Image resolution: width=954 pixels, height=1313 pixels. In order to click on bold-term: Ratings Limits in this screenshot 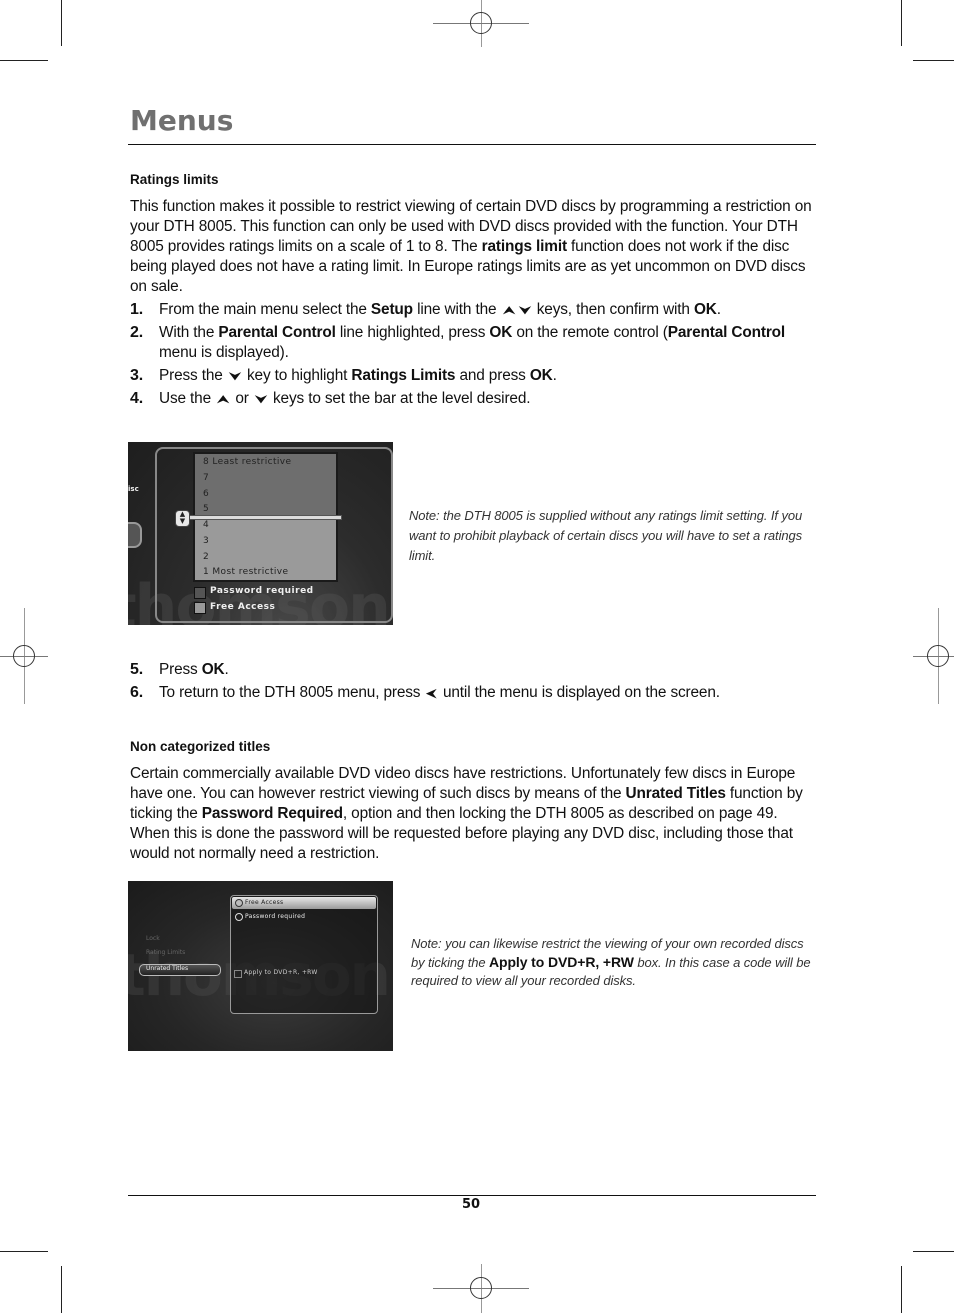, I will do `click(403, 375)`.